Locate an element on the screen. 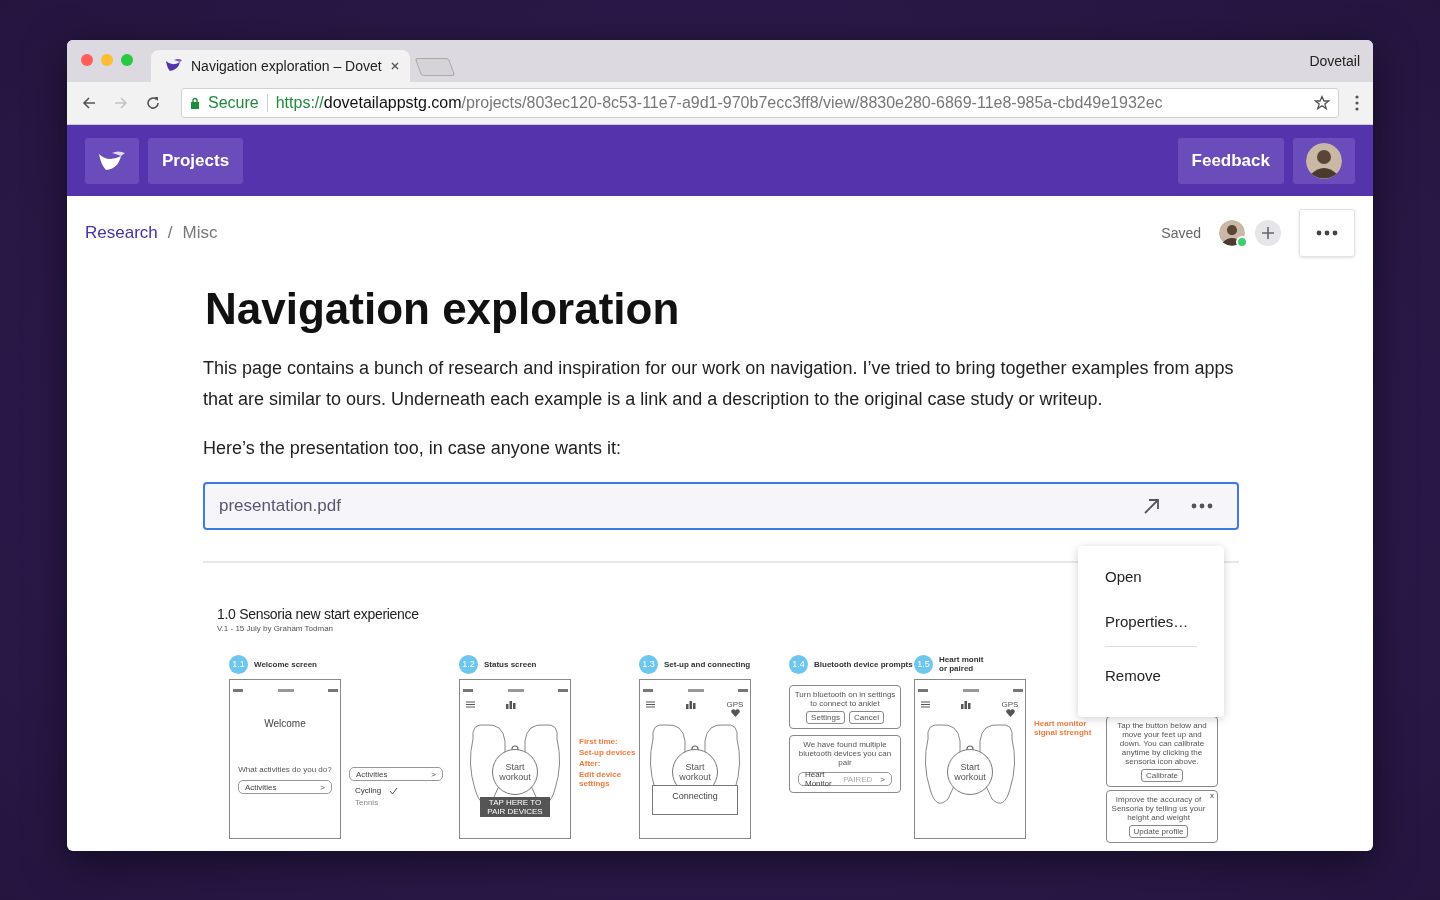 Image resolution: width=1440 pixels, height=900 pixels. option-label: Tennis is located at coordinates (367, 802).